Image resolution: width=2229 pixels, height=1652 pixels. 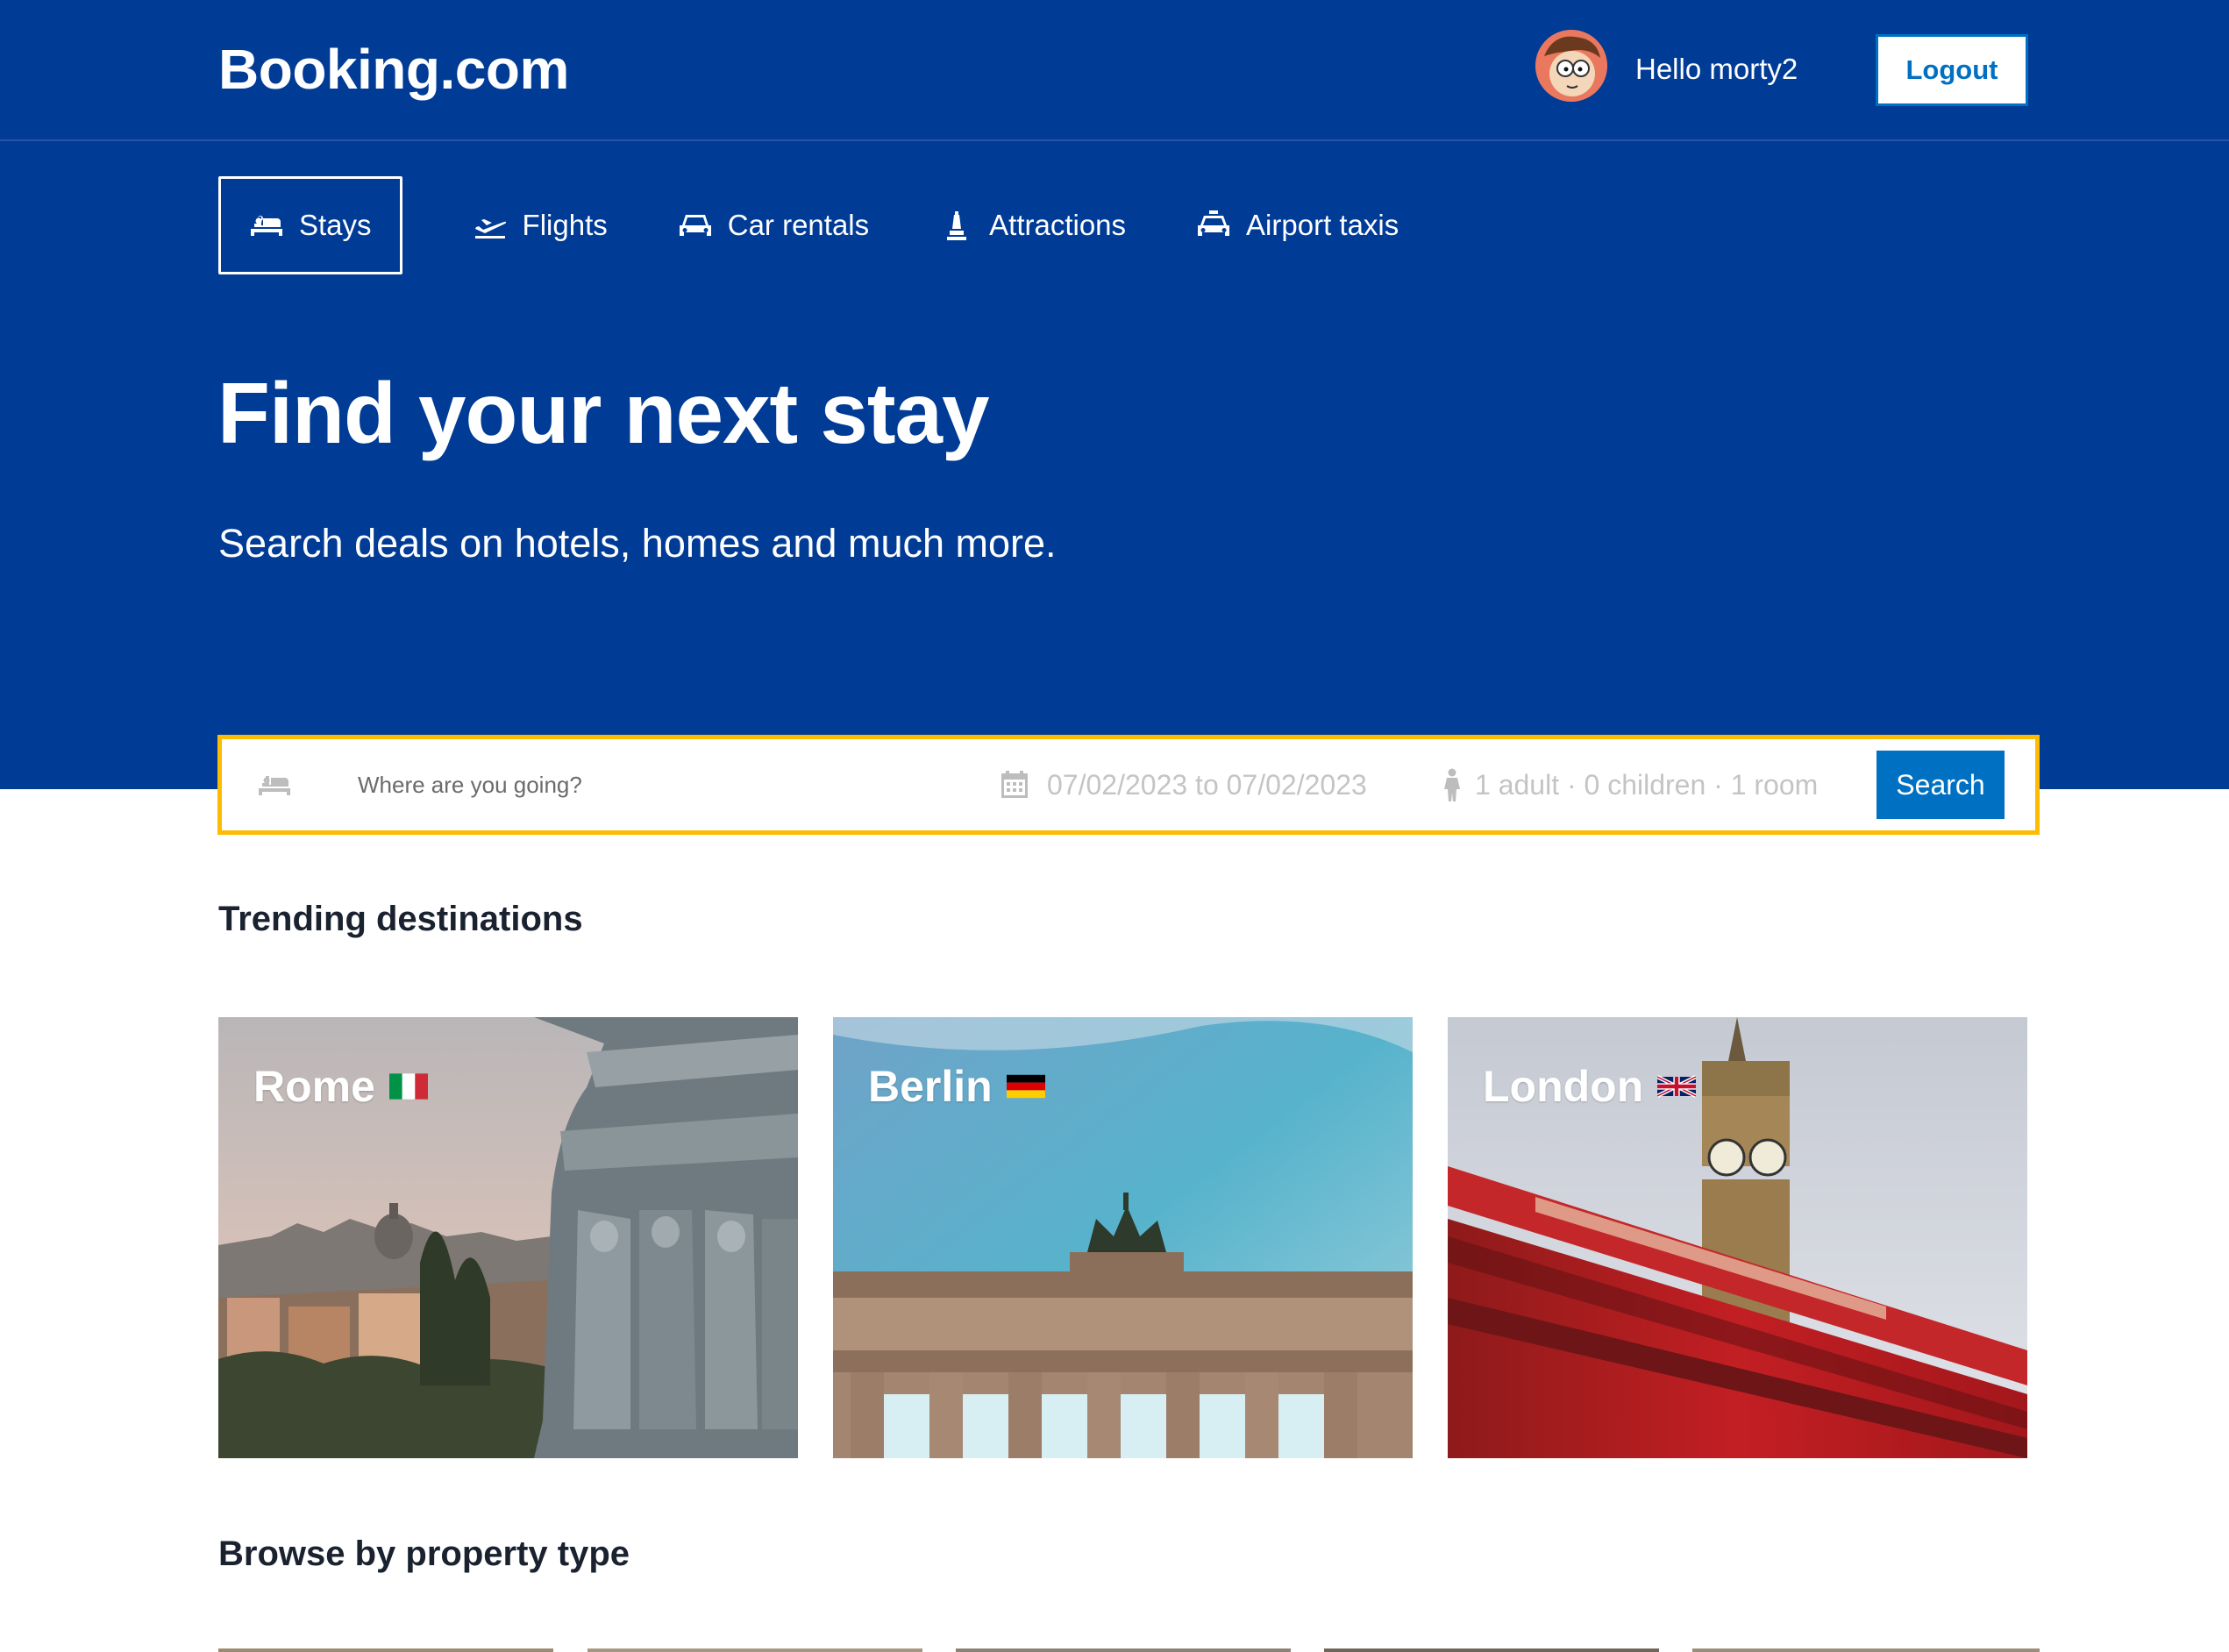 I want to click on tab-label: Stays, so click(x=335, y=225).